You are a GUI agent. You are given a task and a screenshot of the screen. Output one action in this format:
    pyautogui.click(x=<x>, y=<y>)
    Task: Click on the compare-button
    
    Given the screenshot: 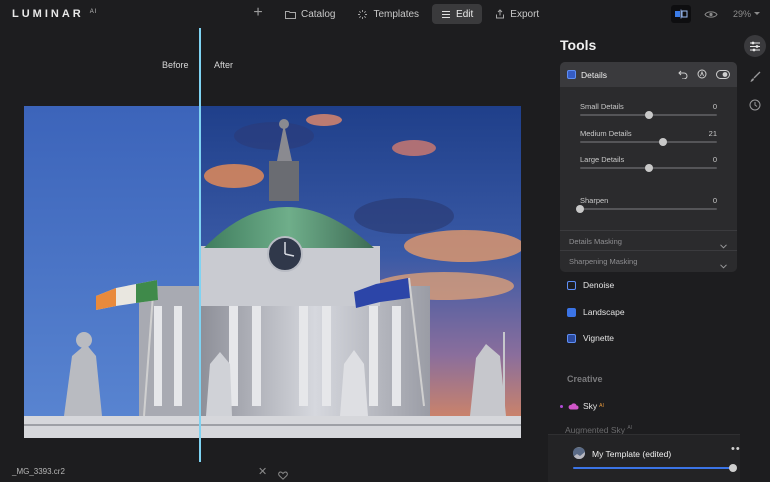 What is the action you would take?
    pyautogui.click(x=680, y=14)
    